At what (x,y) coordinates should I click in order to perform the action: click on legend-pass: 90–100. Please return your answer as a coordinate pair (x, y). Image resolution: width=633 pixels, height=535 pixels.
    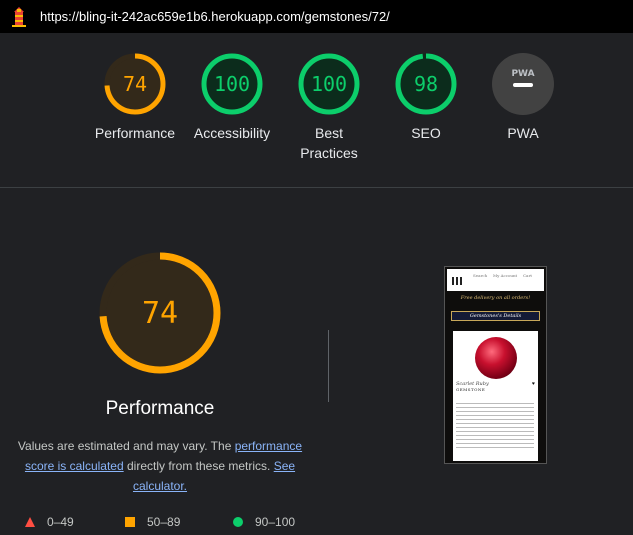
    Looking at the image, I should click on (264, 522).